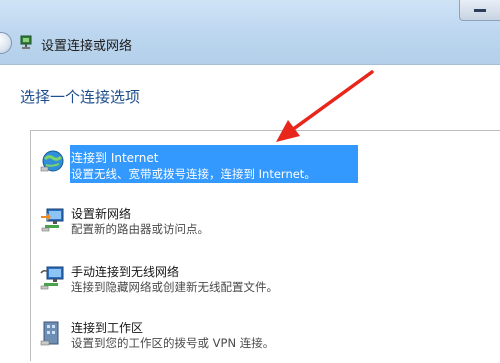  Describe the element at coordinates (115, 158) in the screenshot. I see `option-label: 连接到 Internet` at that location.